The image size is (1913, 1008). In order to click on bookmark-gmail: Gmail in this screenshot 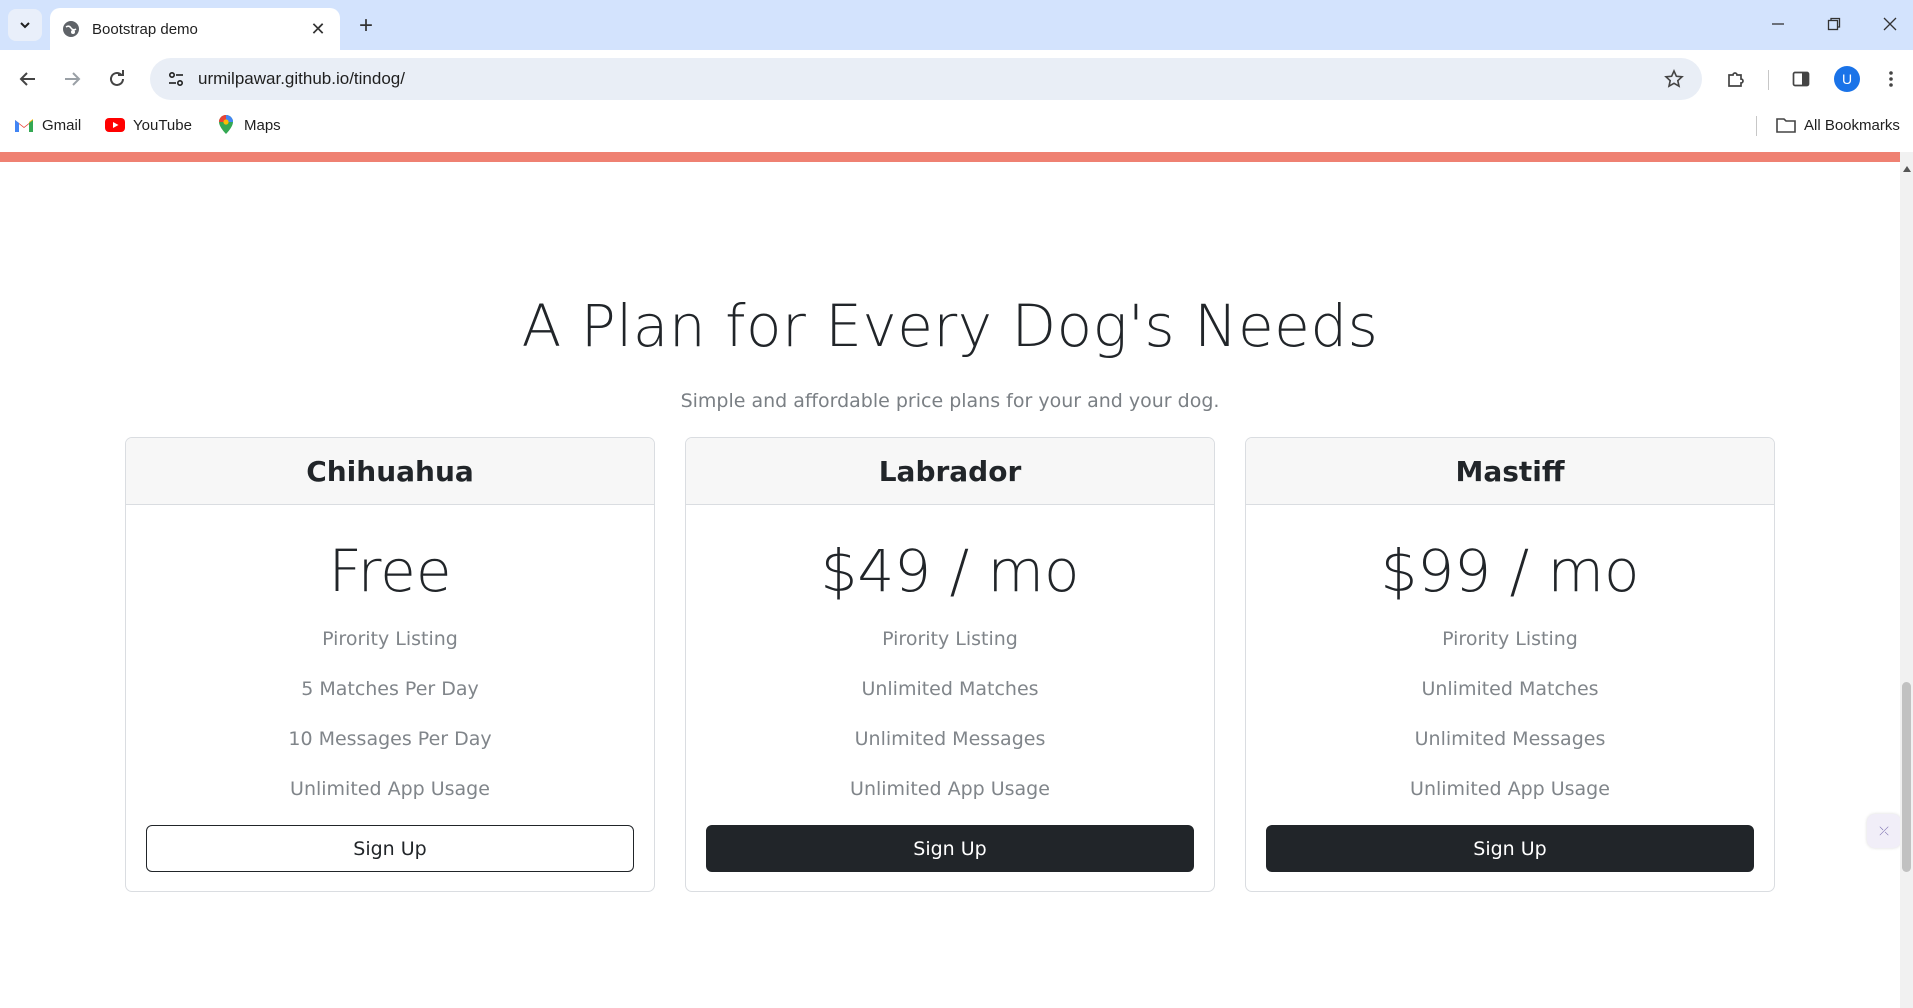, I will do `click(47, 125)`.